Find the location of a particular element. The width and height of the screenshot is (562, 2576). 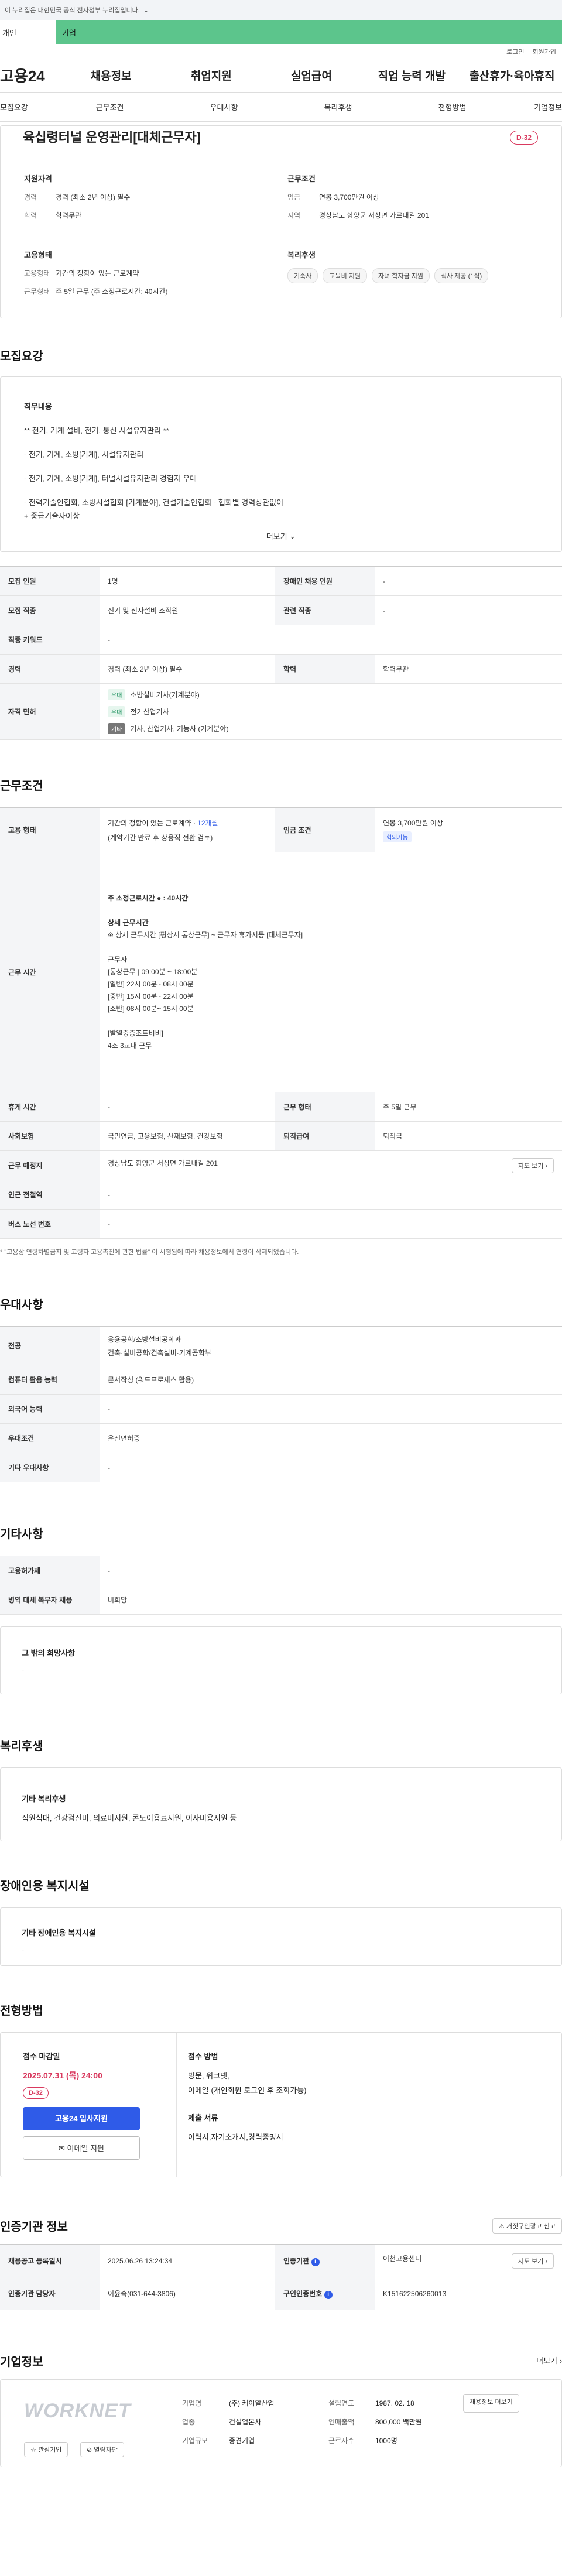

other-pref-header: 기타 우대사항 is located at coordinates (50, 1467).